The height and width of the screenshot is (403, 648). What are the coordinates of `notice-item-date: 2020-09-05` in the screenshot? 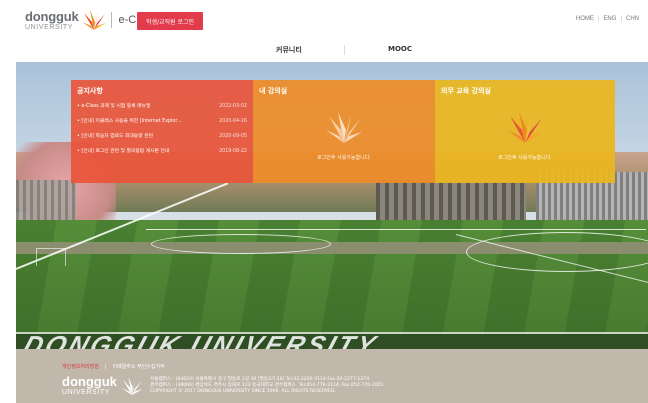 It's located at (233, 136).